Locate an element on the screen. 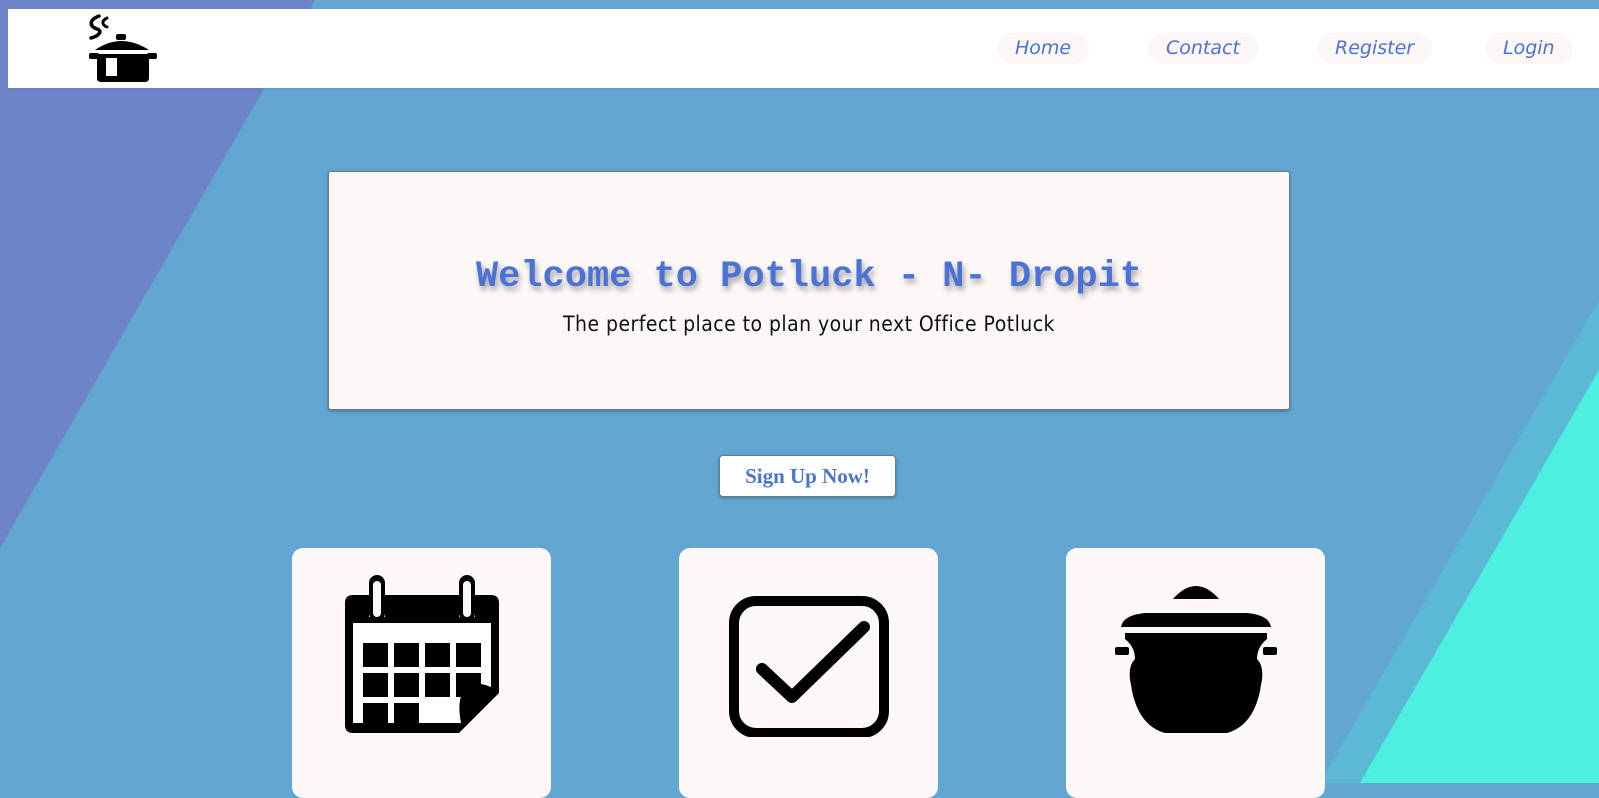 The image size is (1599, 798). nav-login-link: Login is located at coordinates (1529, 48).